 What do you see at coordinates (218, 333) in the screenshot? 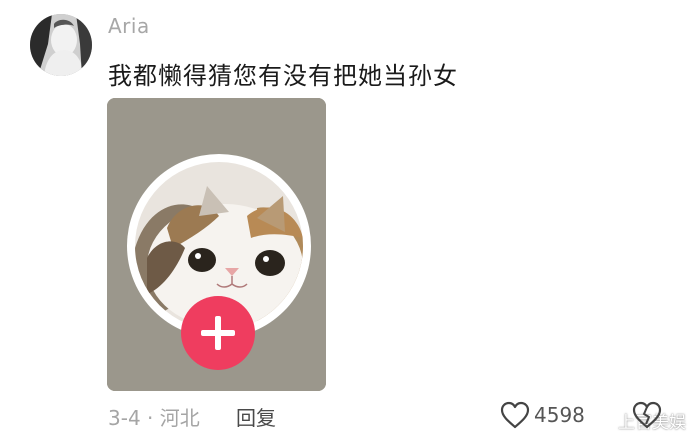
I see `follow-button` at bounding box center [218, 333].